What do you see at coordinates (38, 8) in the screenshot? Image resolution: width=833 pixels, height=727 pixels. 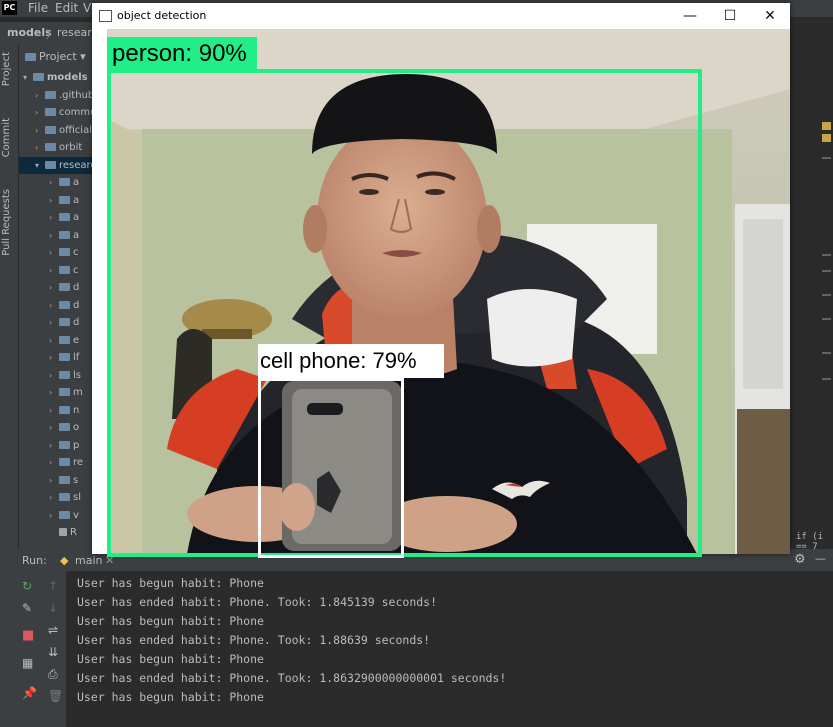 I see `menu-file: File` at bounding box center [38, 8].